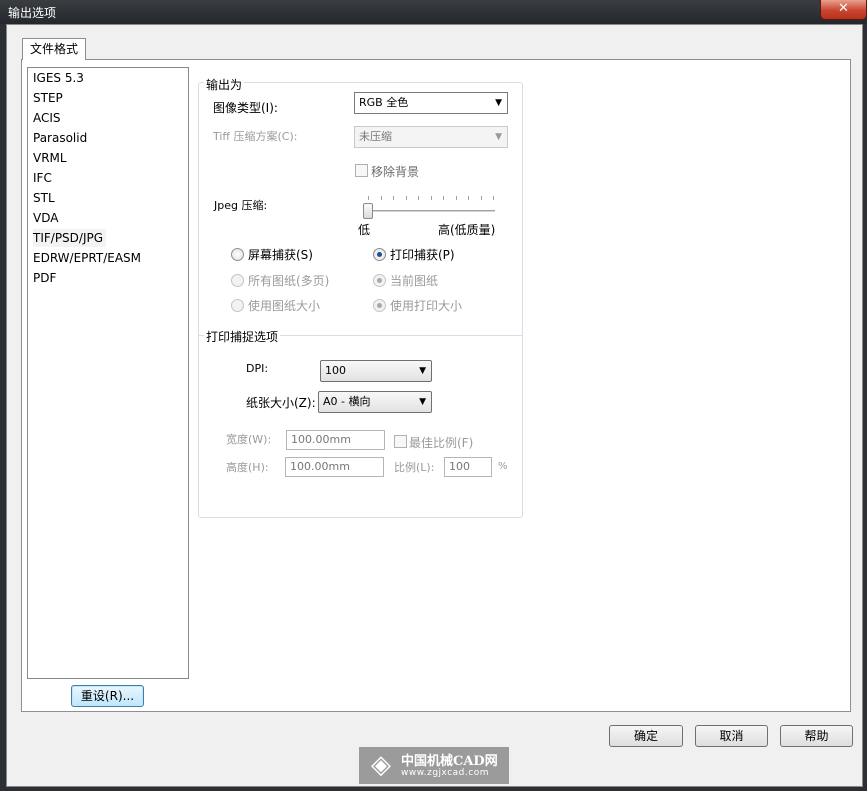  I want to click on format-item-stl: STL, so click(44, 198).